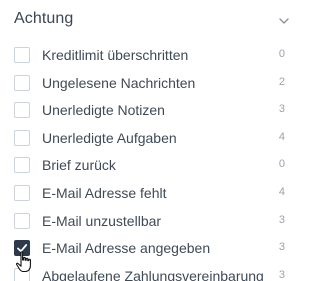 The height and width of the screenshot is (281, 320). What do you see at coordinates (284, 20) in the screenshot?
I see `chevron-down-icon` at bounding box center [284, 20].